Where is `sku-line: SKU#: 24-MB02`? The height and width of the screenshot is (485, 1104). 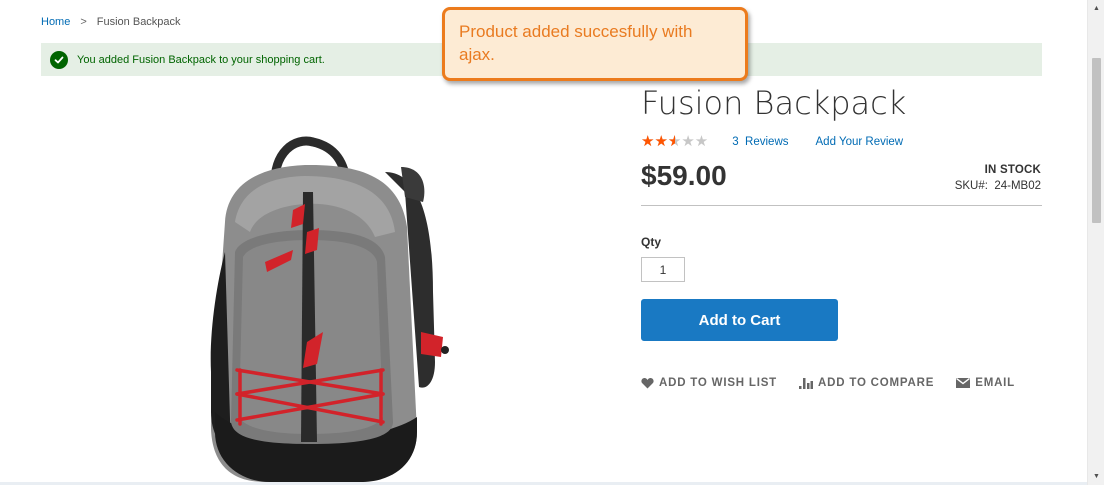
sku-line: SKU#: 24-MB02 is located at coordinates (998, 186).